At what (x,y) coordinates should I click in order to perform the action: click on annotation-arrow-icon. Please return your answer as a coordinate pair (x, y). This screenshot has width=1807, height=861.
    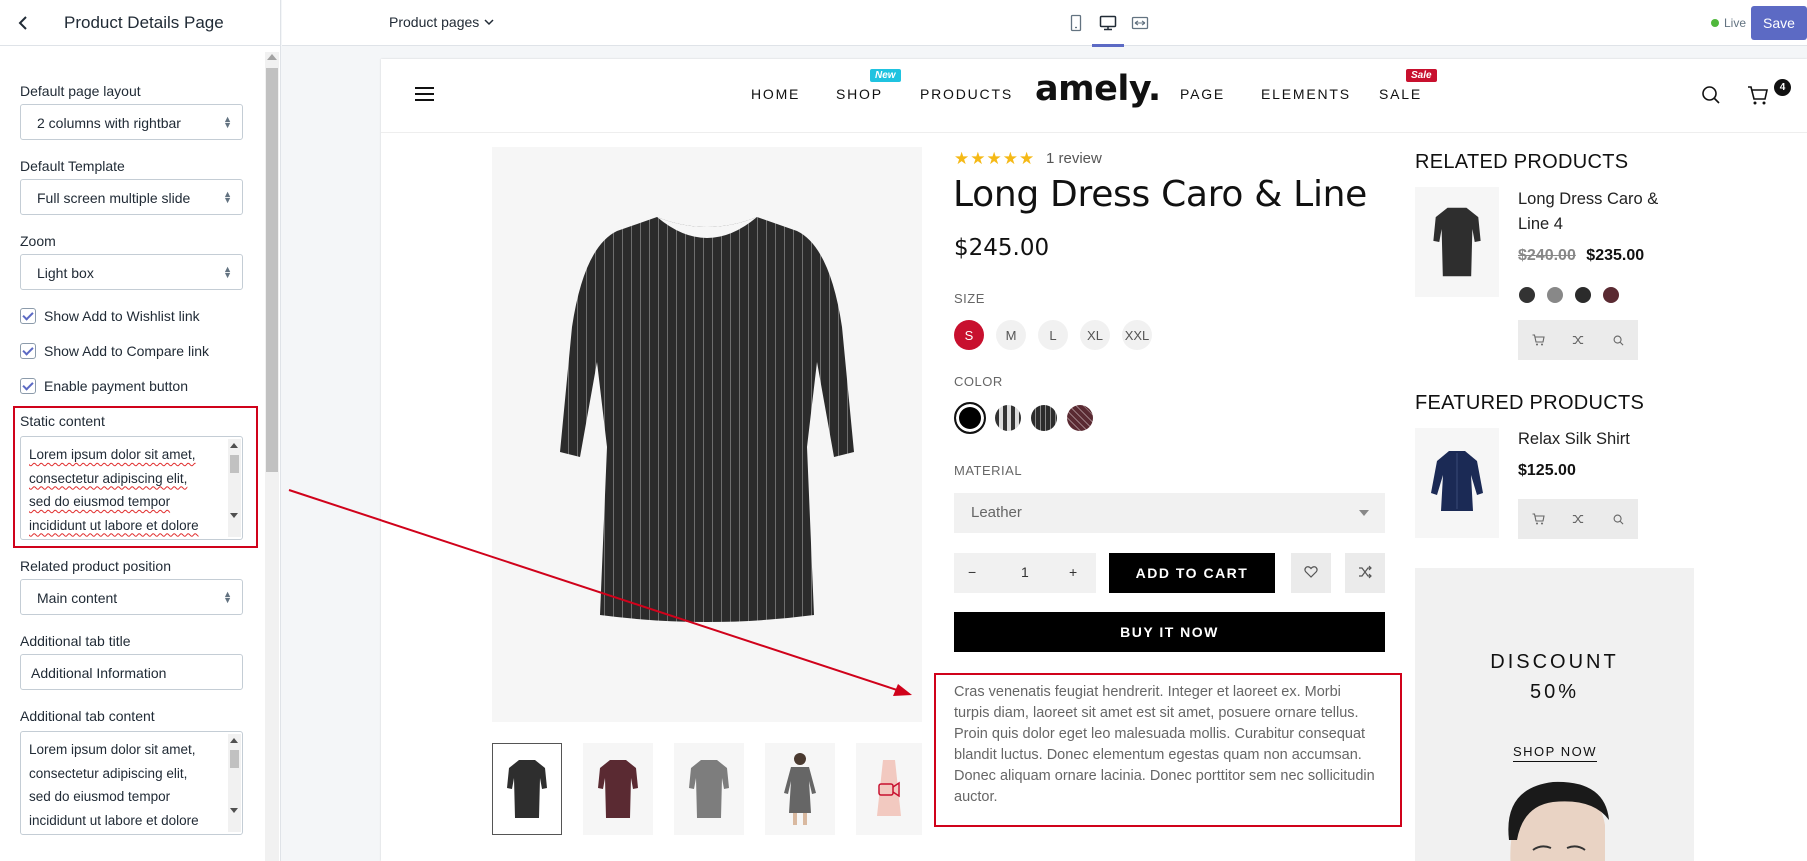
    Looking at the image, I should click on (600, 592).